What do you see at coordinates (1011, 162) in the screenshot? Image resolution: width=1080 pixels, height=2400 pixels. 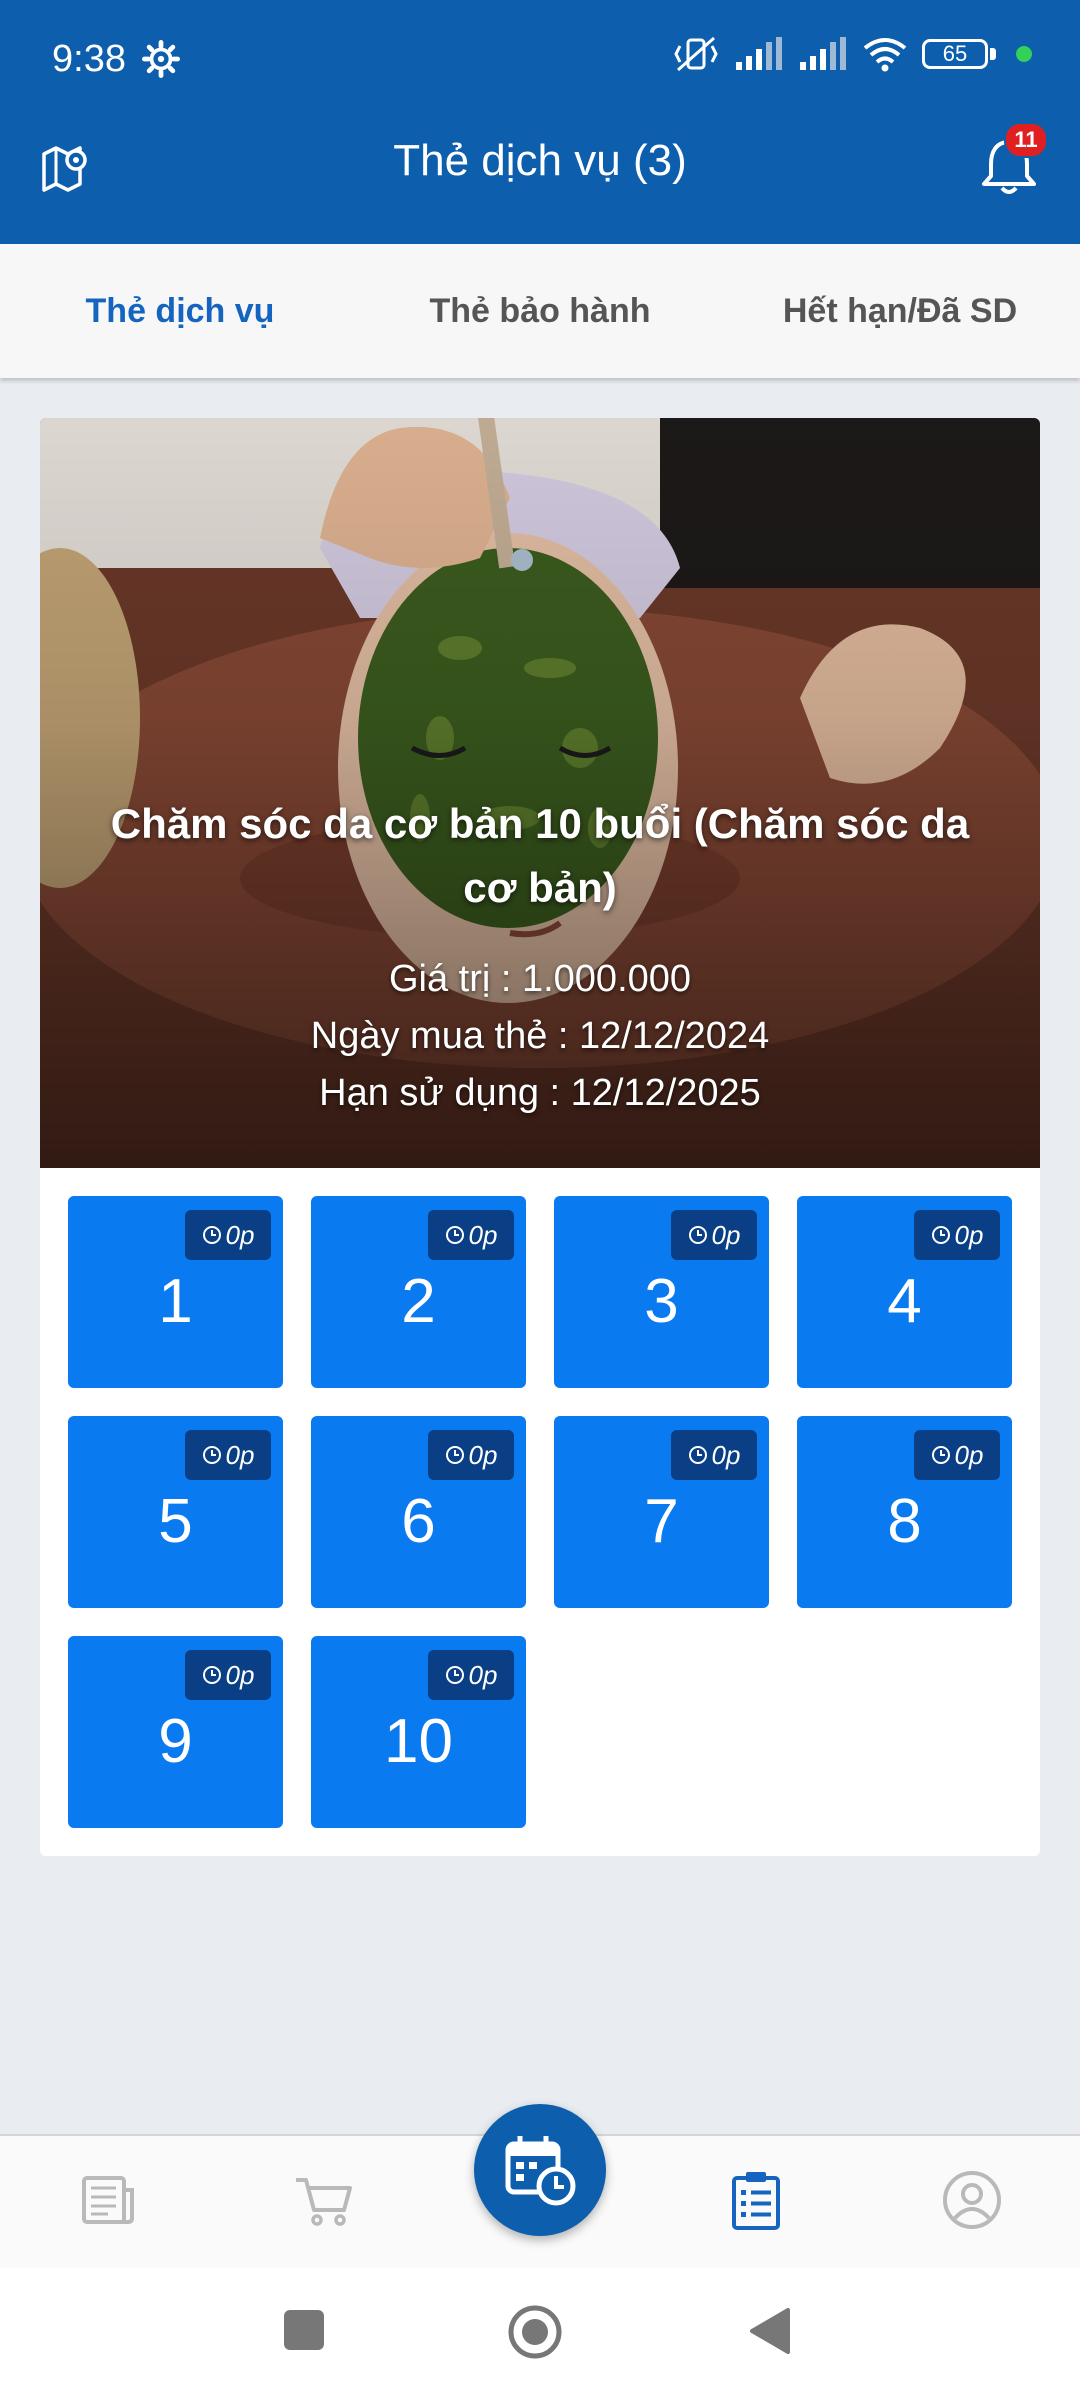 I see `notifications-button: 11` at bounding box center [1011, 162].